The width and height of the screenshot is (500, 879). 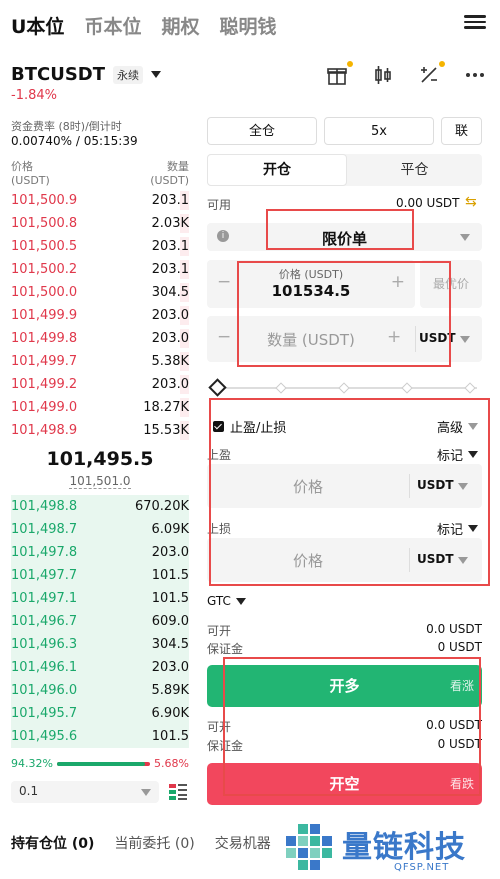 I want to click on margin-value-long: 0 USDT, so click(x=459, y=647).